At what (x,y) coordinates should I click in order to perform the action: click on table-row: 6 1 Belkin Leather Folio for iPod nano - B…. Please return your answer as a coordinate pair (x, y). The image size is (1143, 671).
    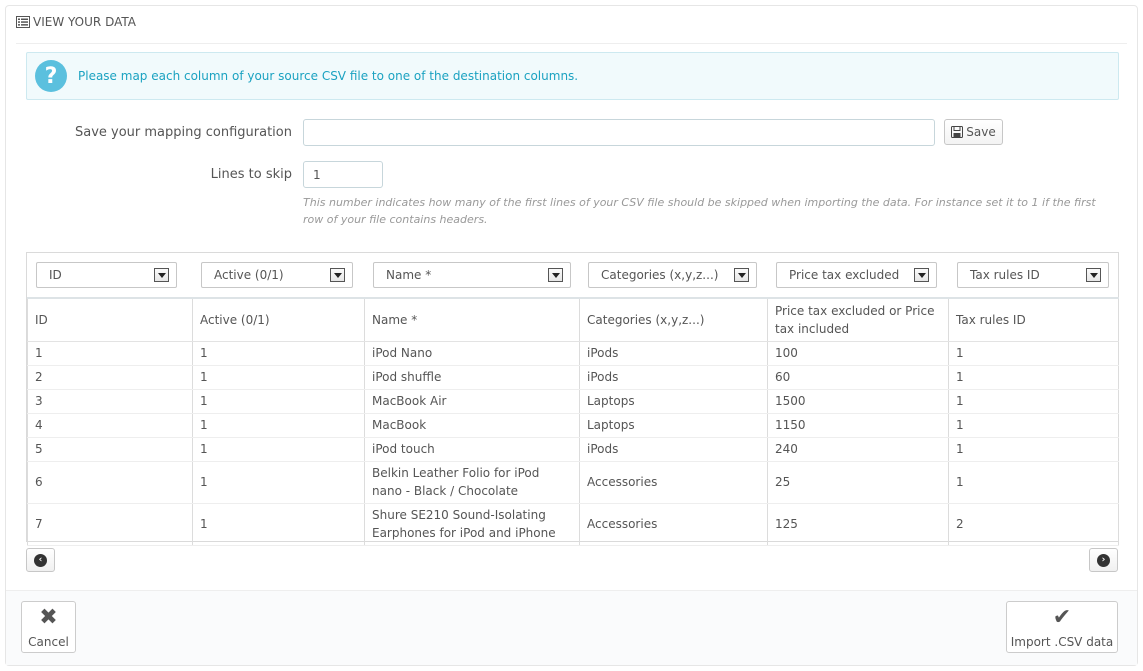
    Looking at the image, I should click on (573, 482).